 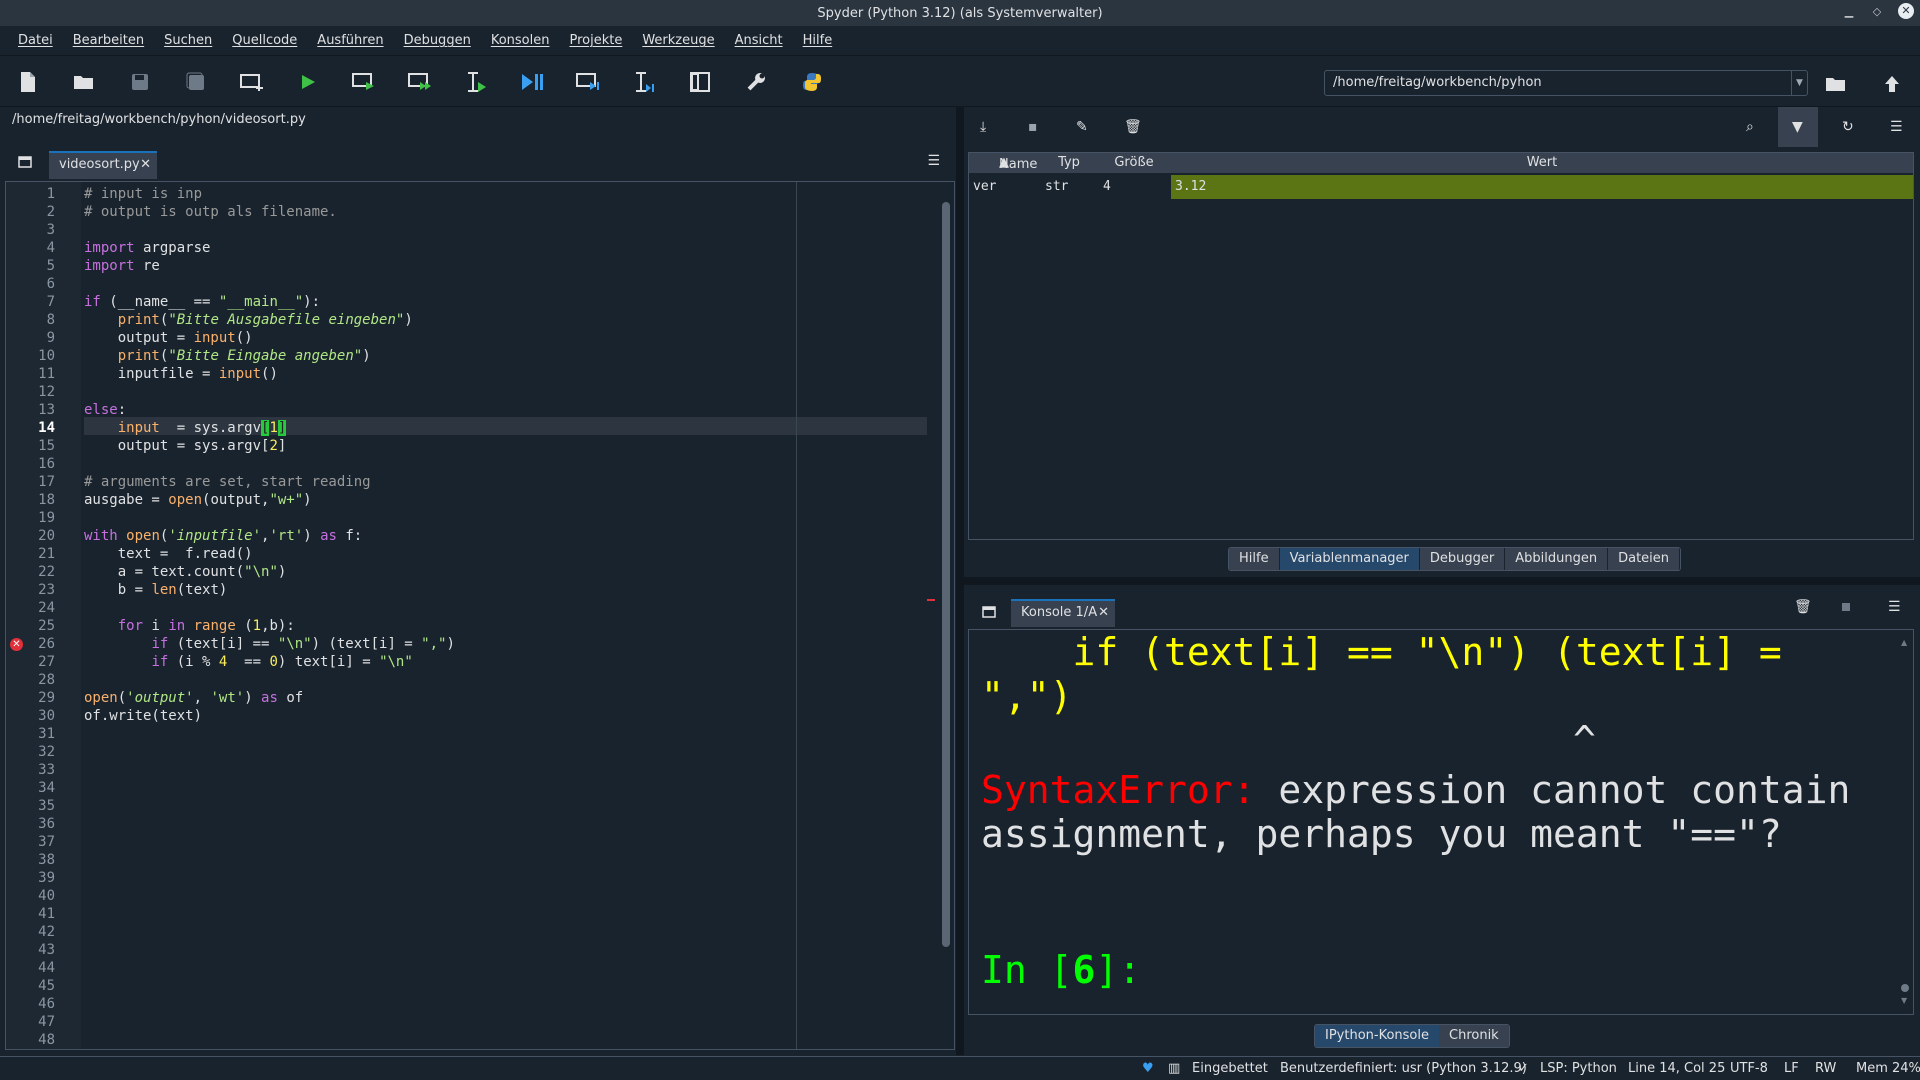 What do you see at coordinates (1134, 162) in the screenshot?
I see `column-size: Größe` at bounding box center [1134, 162].